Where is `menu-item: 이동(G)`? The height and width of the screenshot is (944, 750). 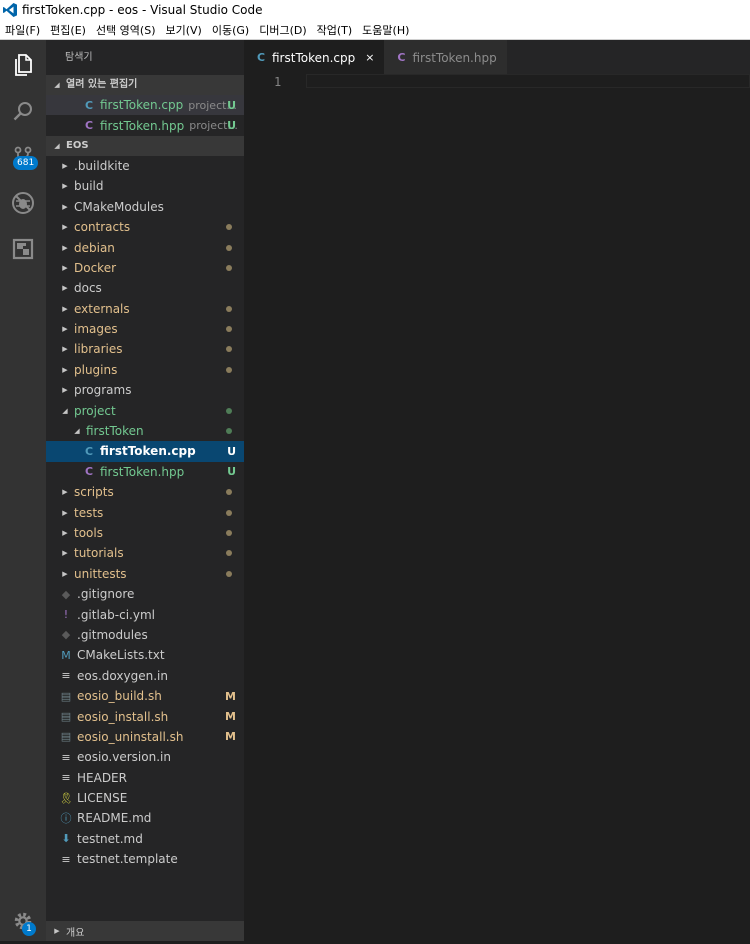 menu-item: 이동(G) is located at coordinates (230, 30).